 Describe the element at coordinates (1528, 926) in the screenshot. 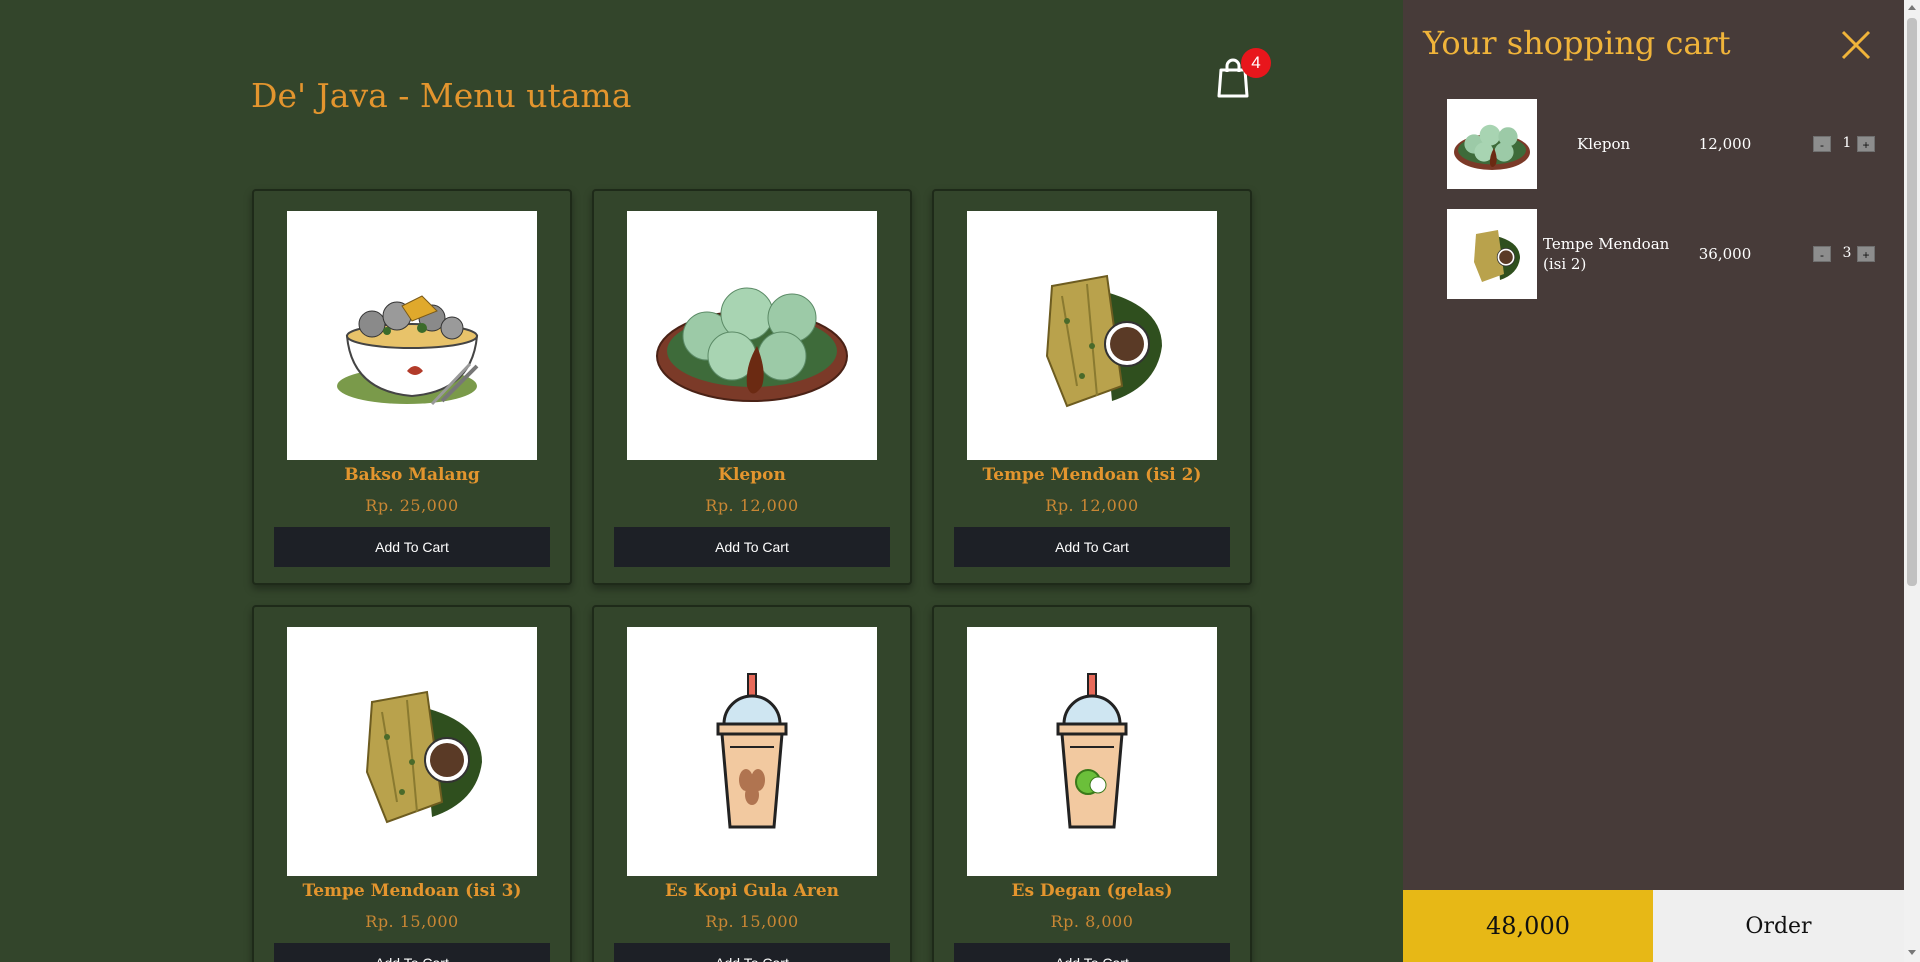

I see `cart-total: 48,000` at that location.